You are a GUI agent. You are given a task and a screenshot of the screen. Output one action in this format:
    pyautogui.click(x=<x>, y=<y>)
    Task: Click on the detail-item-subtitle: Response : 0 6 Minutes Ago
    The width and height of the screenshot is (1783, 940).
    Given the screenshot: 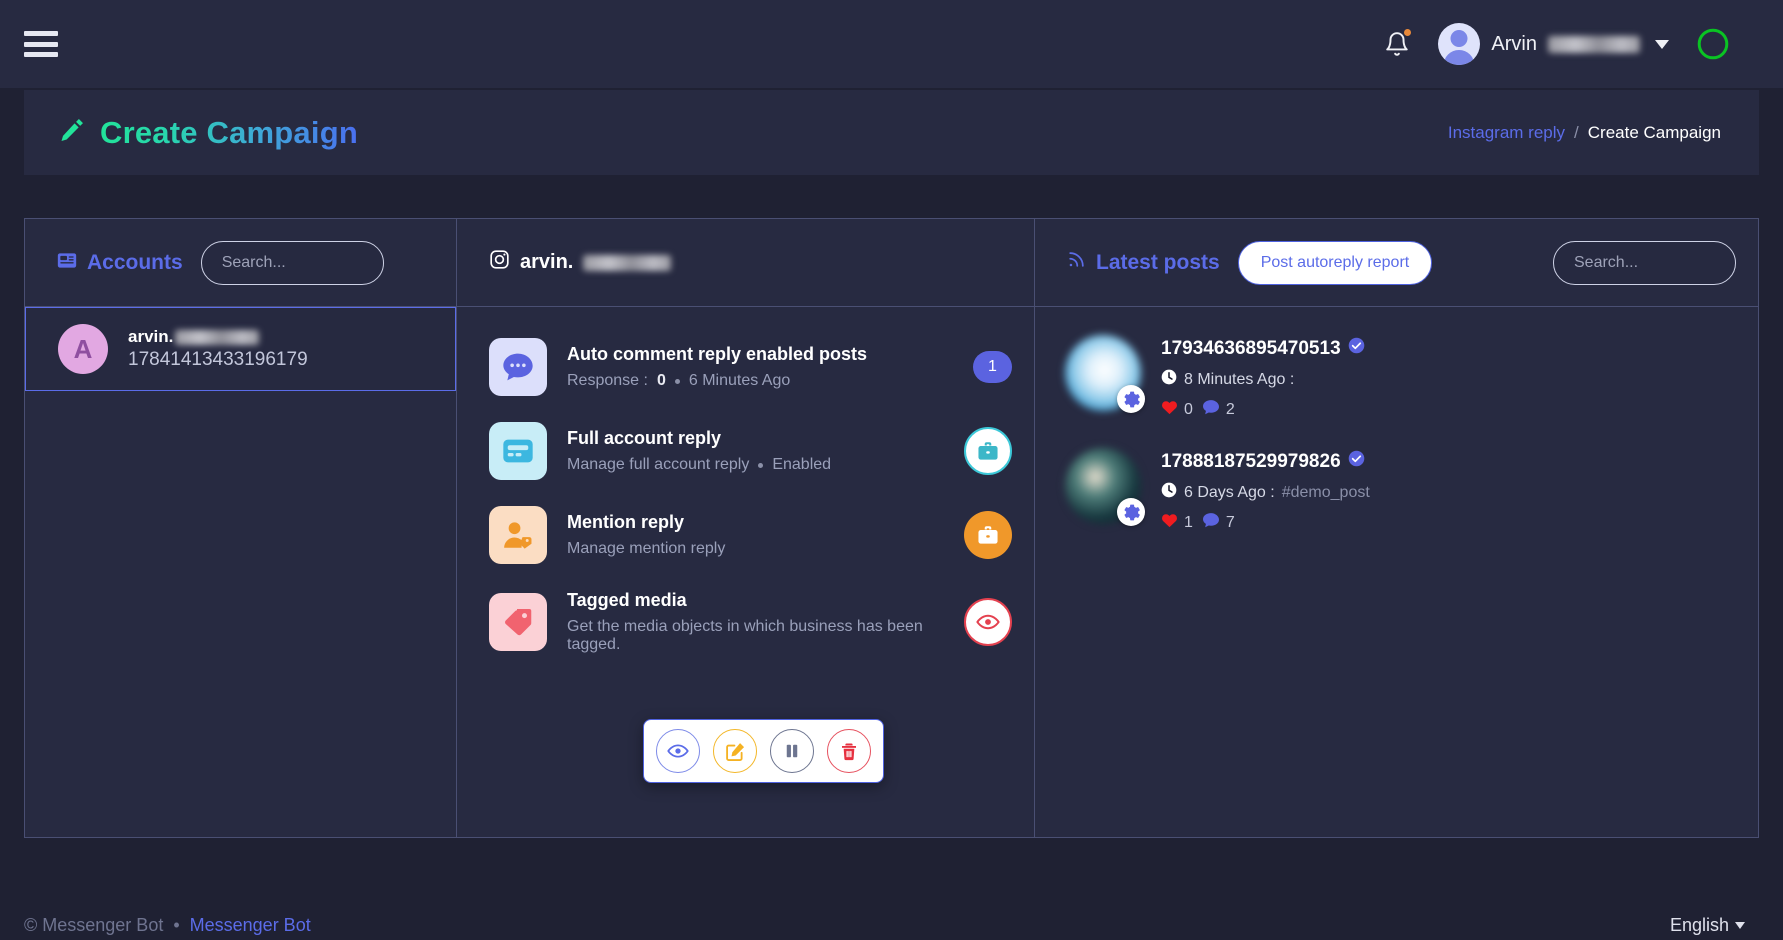 What is the action you would take?
    pyautogui.click(x=760, y=381)
    